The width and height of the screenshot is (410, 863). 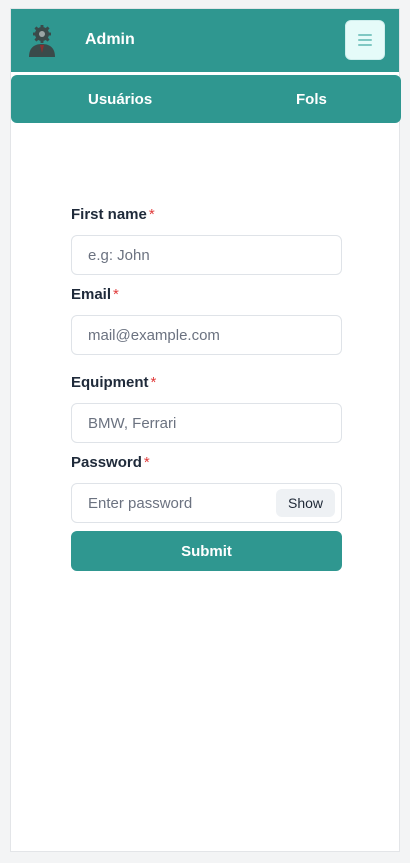 I want to click on email-field, so click(x=206, y=335).